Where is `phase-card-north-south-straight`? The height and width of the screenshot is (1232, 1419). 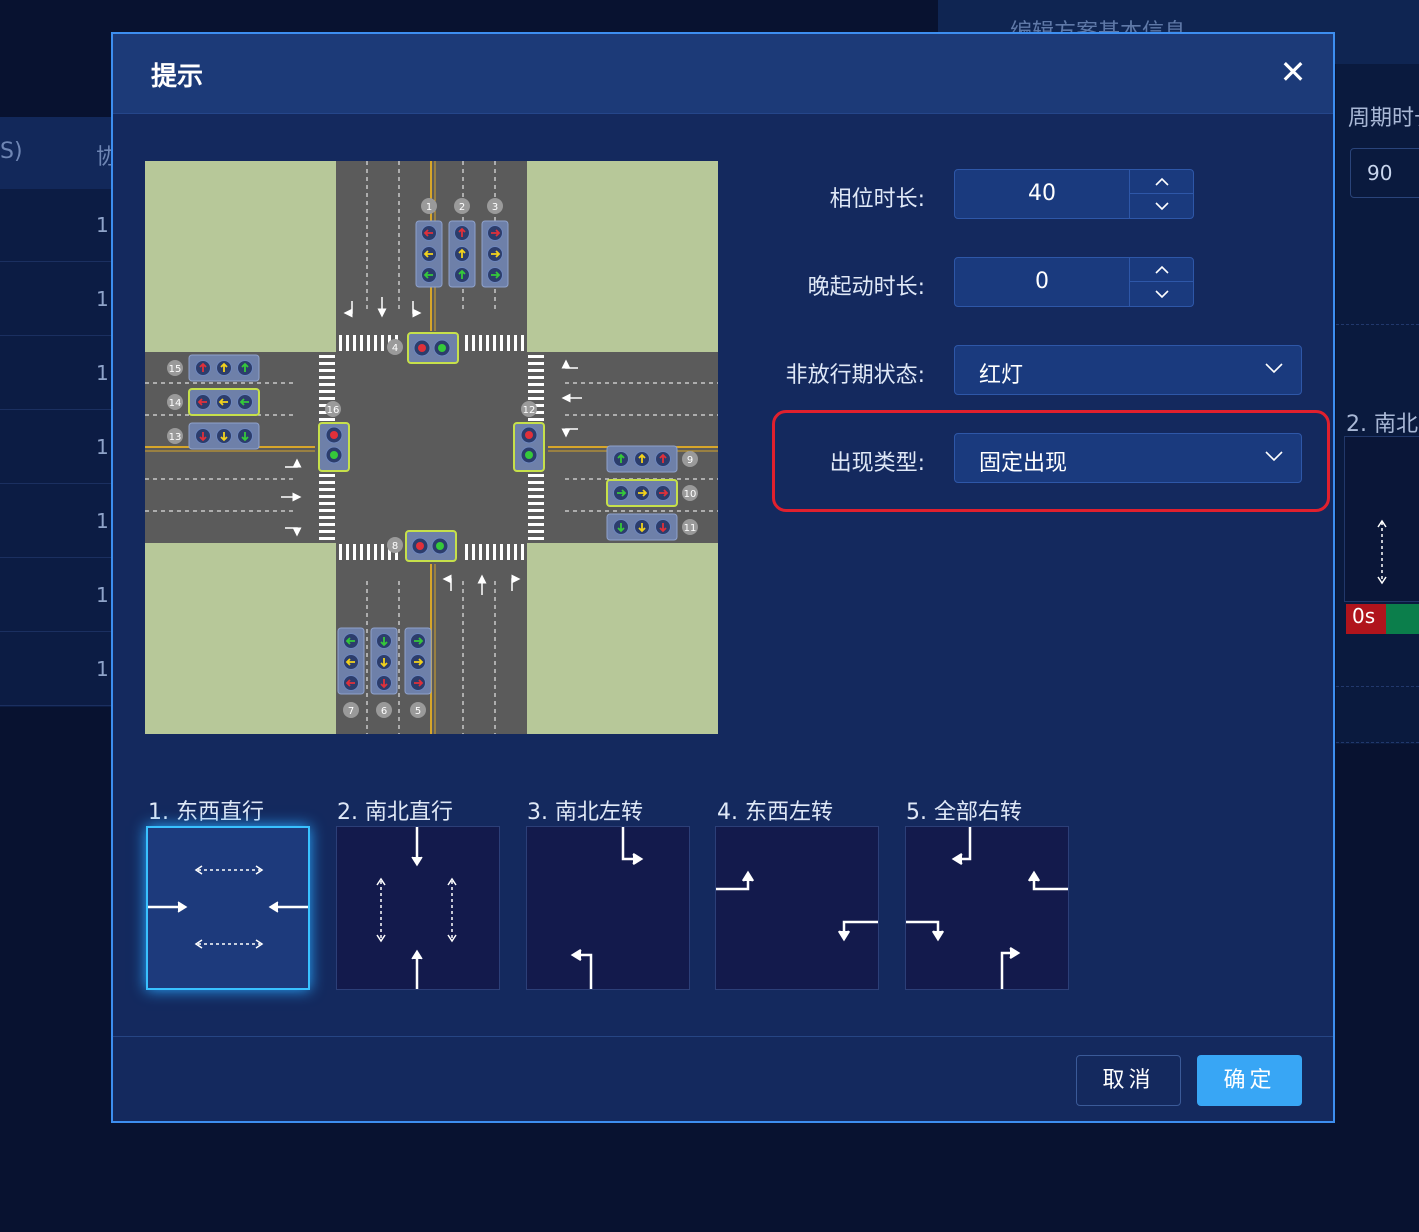 phase-card-north-south-straight is located at coordinates (418, 908).